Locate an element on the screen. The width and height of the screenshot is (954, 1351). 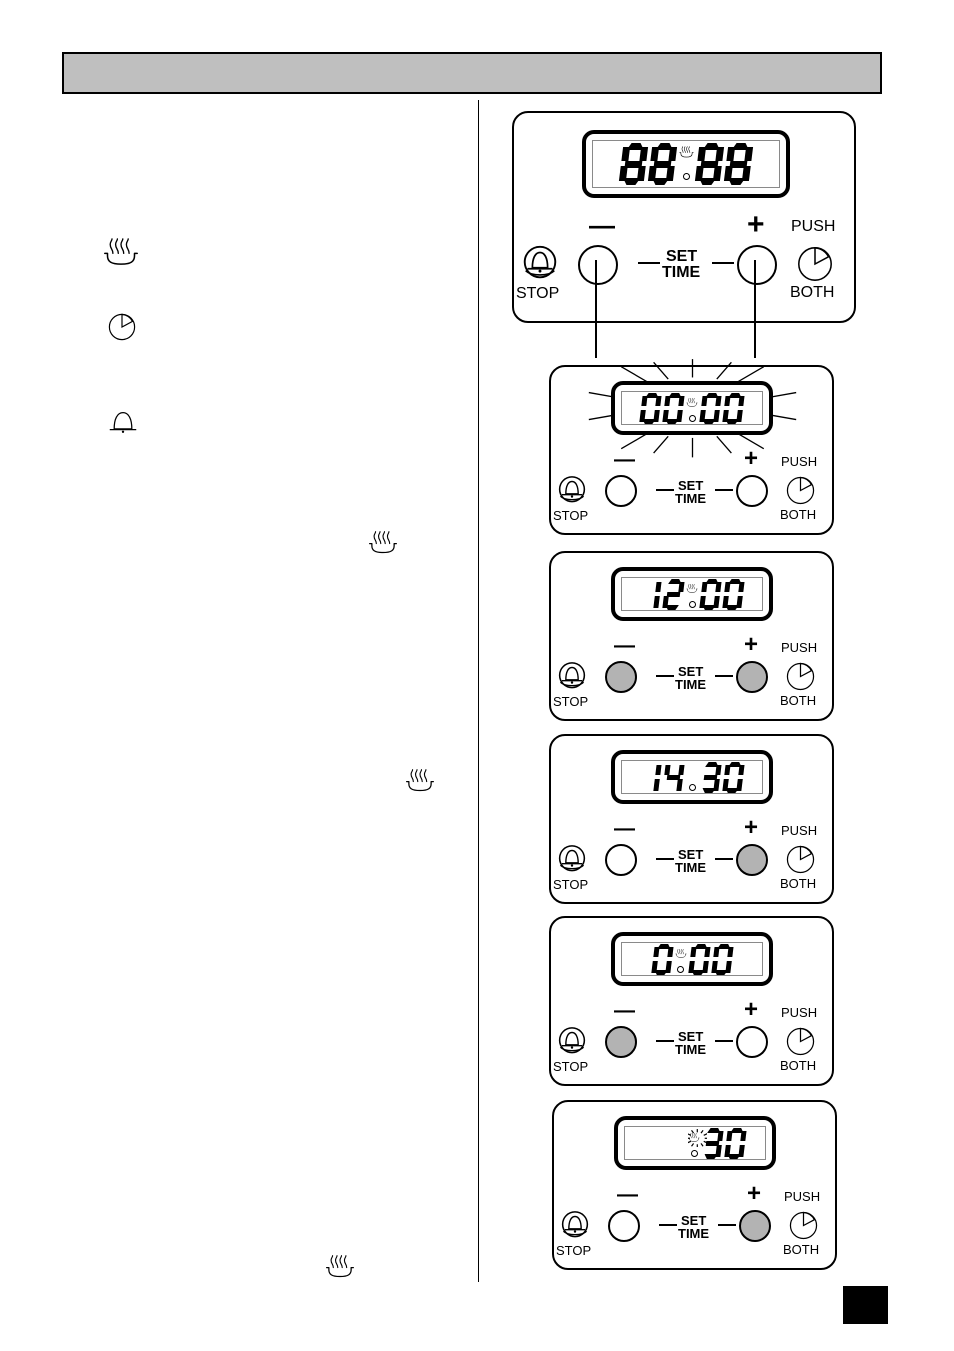
time-label: TIME is located at coordinates (681, 272).